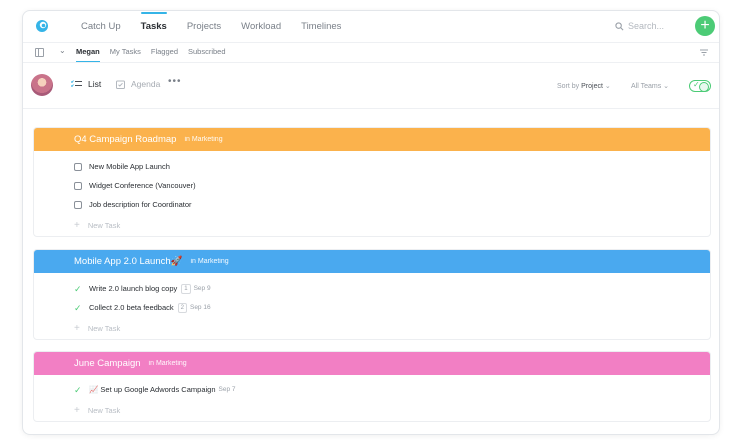 This screenshot has width=740, height=440. I want to click on subtab-megan: Megan, so click(88, 53).